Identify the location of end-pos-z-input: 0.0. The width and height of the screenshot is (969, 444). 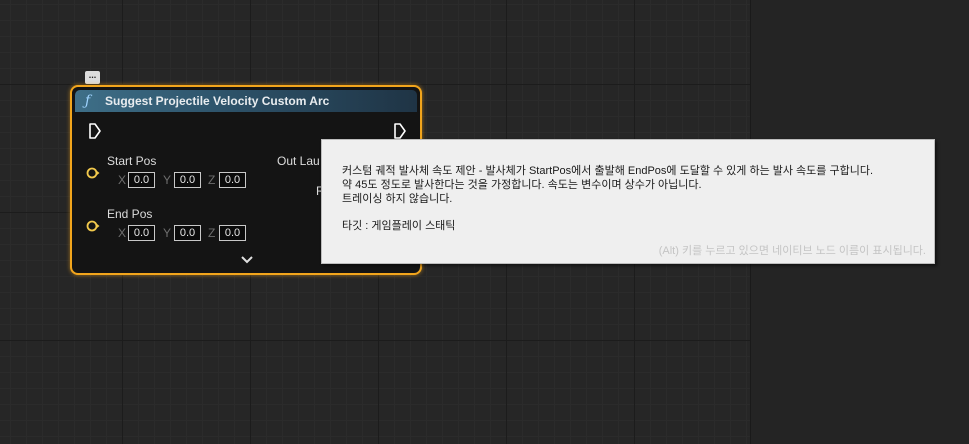
(232, 233).